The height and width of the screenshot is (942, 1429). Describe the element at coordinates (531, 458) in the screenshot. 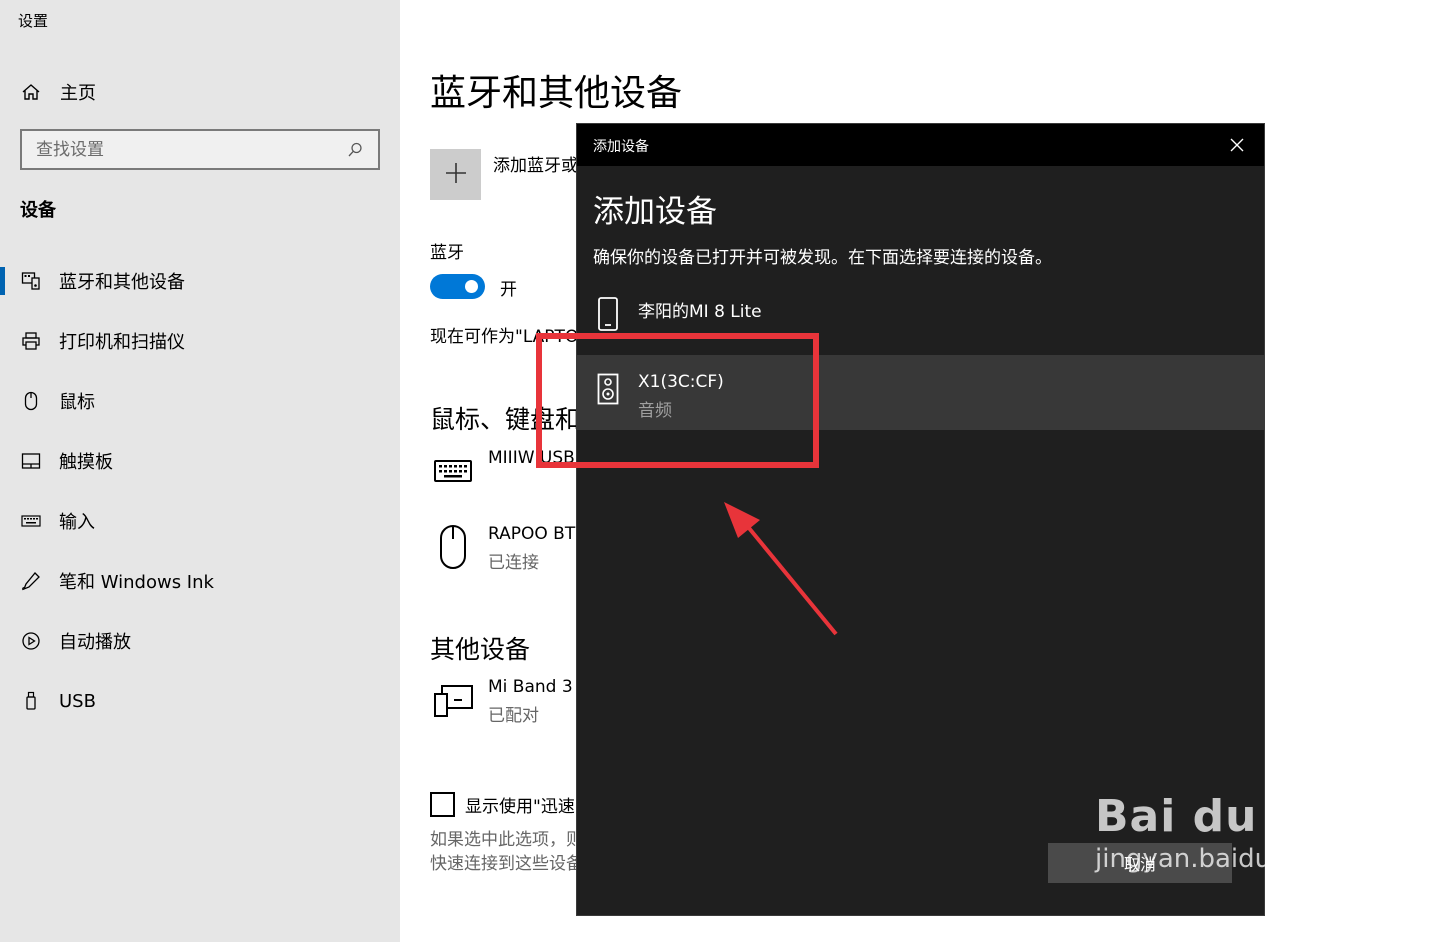

I see `device-name: MIIIW USB` at that location.